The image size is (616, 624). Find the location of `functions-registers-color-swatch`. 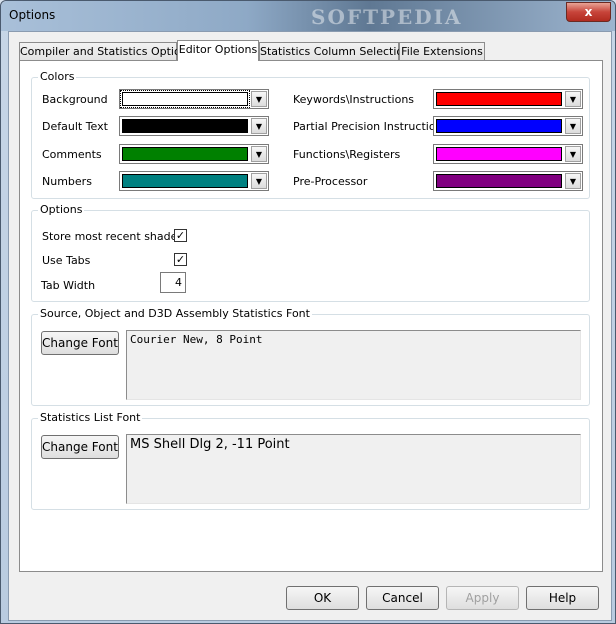

functions-registers-color-swatch is located at coordinates (499, 154).